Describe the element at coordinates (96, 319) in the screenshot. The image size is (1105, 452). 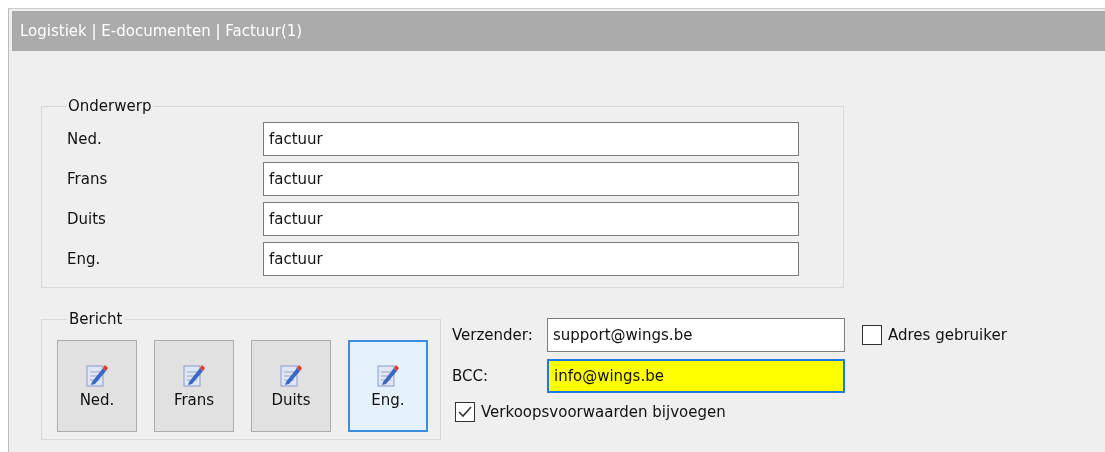
I see `group-title: Bericht` at that location.